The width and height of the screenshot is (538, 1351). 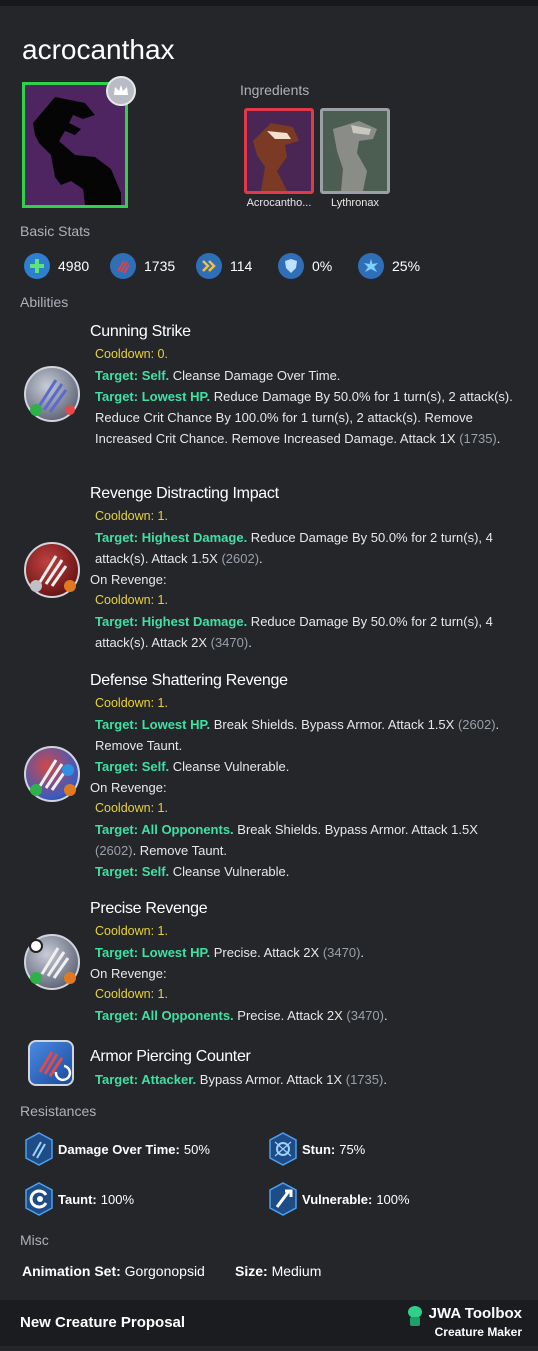 I want to click on health-icon, so click(x=37, y=266).